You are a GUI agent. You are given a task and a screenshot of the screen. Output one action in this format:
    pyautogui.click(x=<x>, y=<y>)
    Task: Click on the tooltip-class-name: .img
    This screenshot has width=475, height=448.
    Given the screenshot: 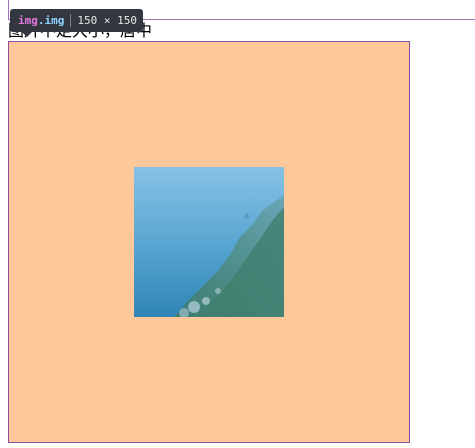 What is the action you would take?
    pyautogui.click(x=51, y=20)
    